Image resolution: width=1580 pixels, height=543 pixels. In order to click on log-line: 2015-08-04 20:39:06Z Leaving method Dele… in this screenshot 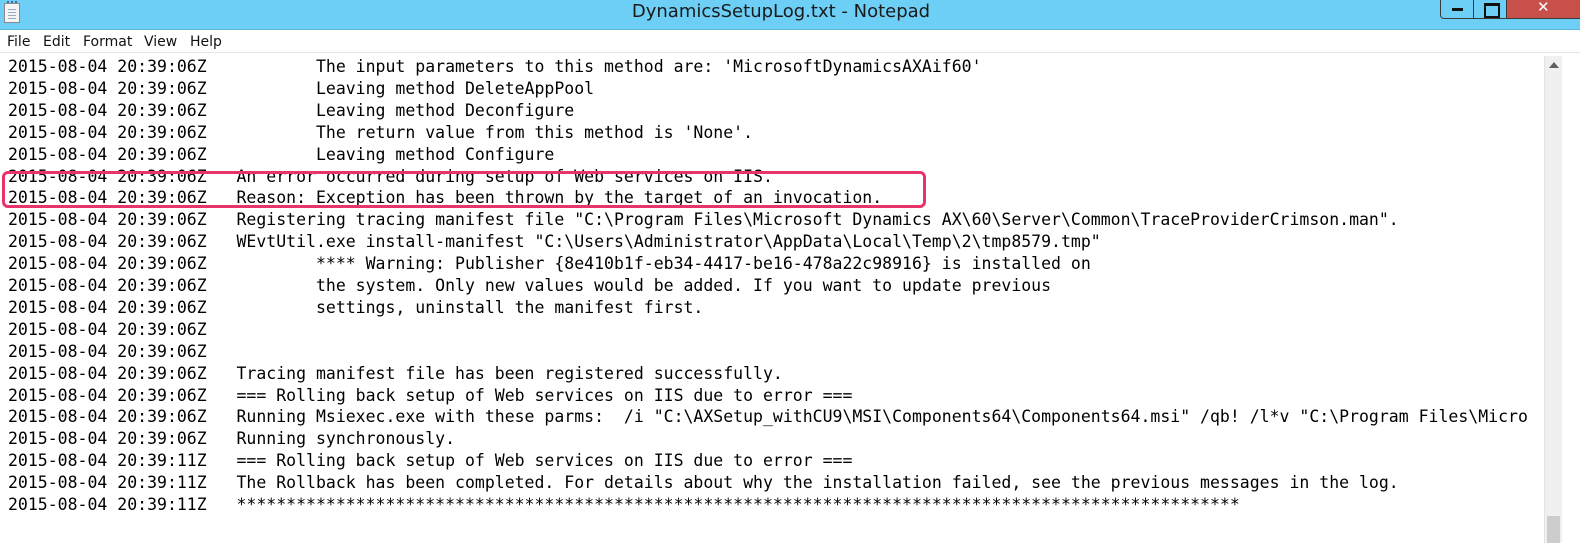, I will do `click(301, 88)`.